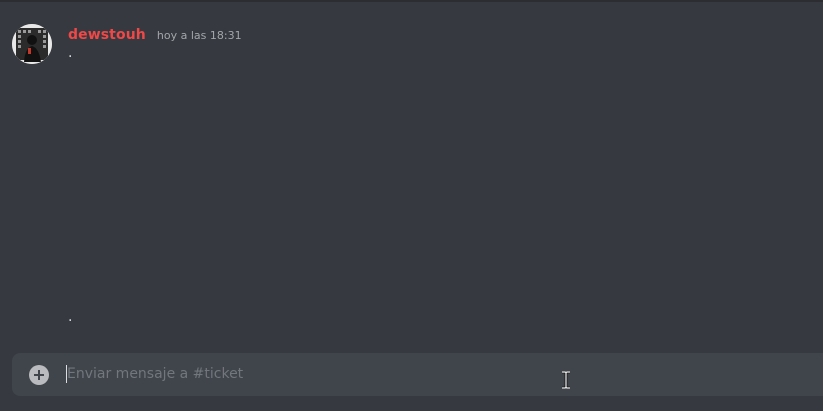  Describe the element at coordinates (402, 48) in the screenshot. I see `message-group: dewstouh hoy a las 18:31 .` at that location.